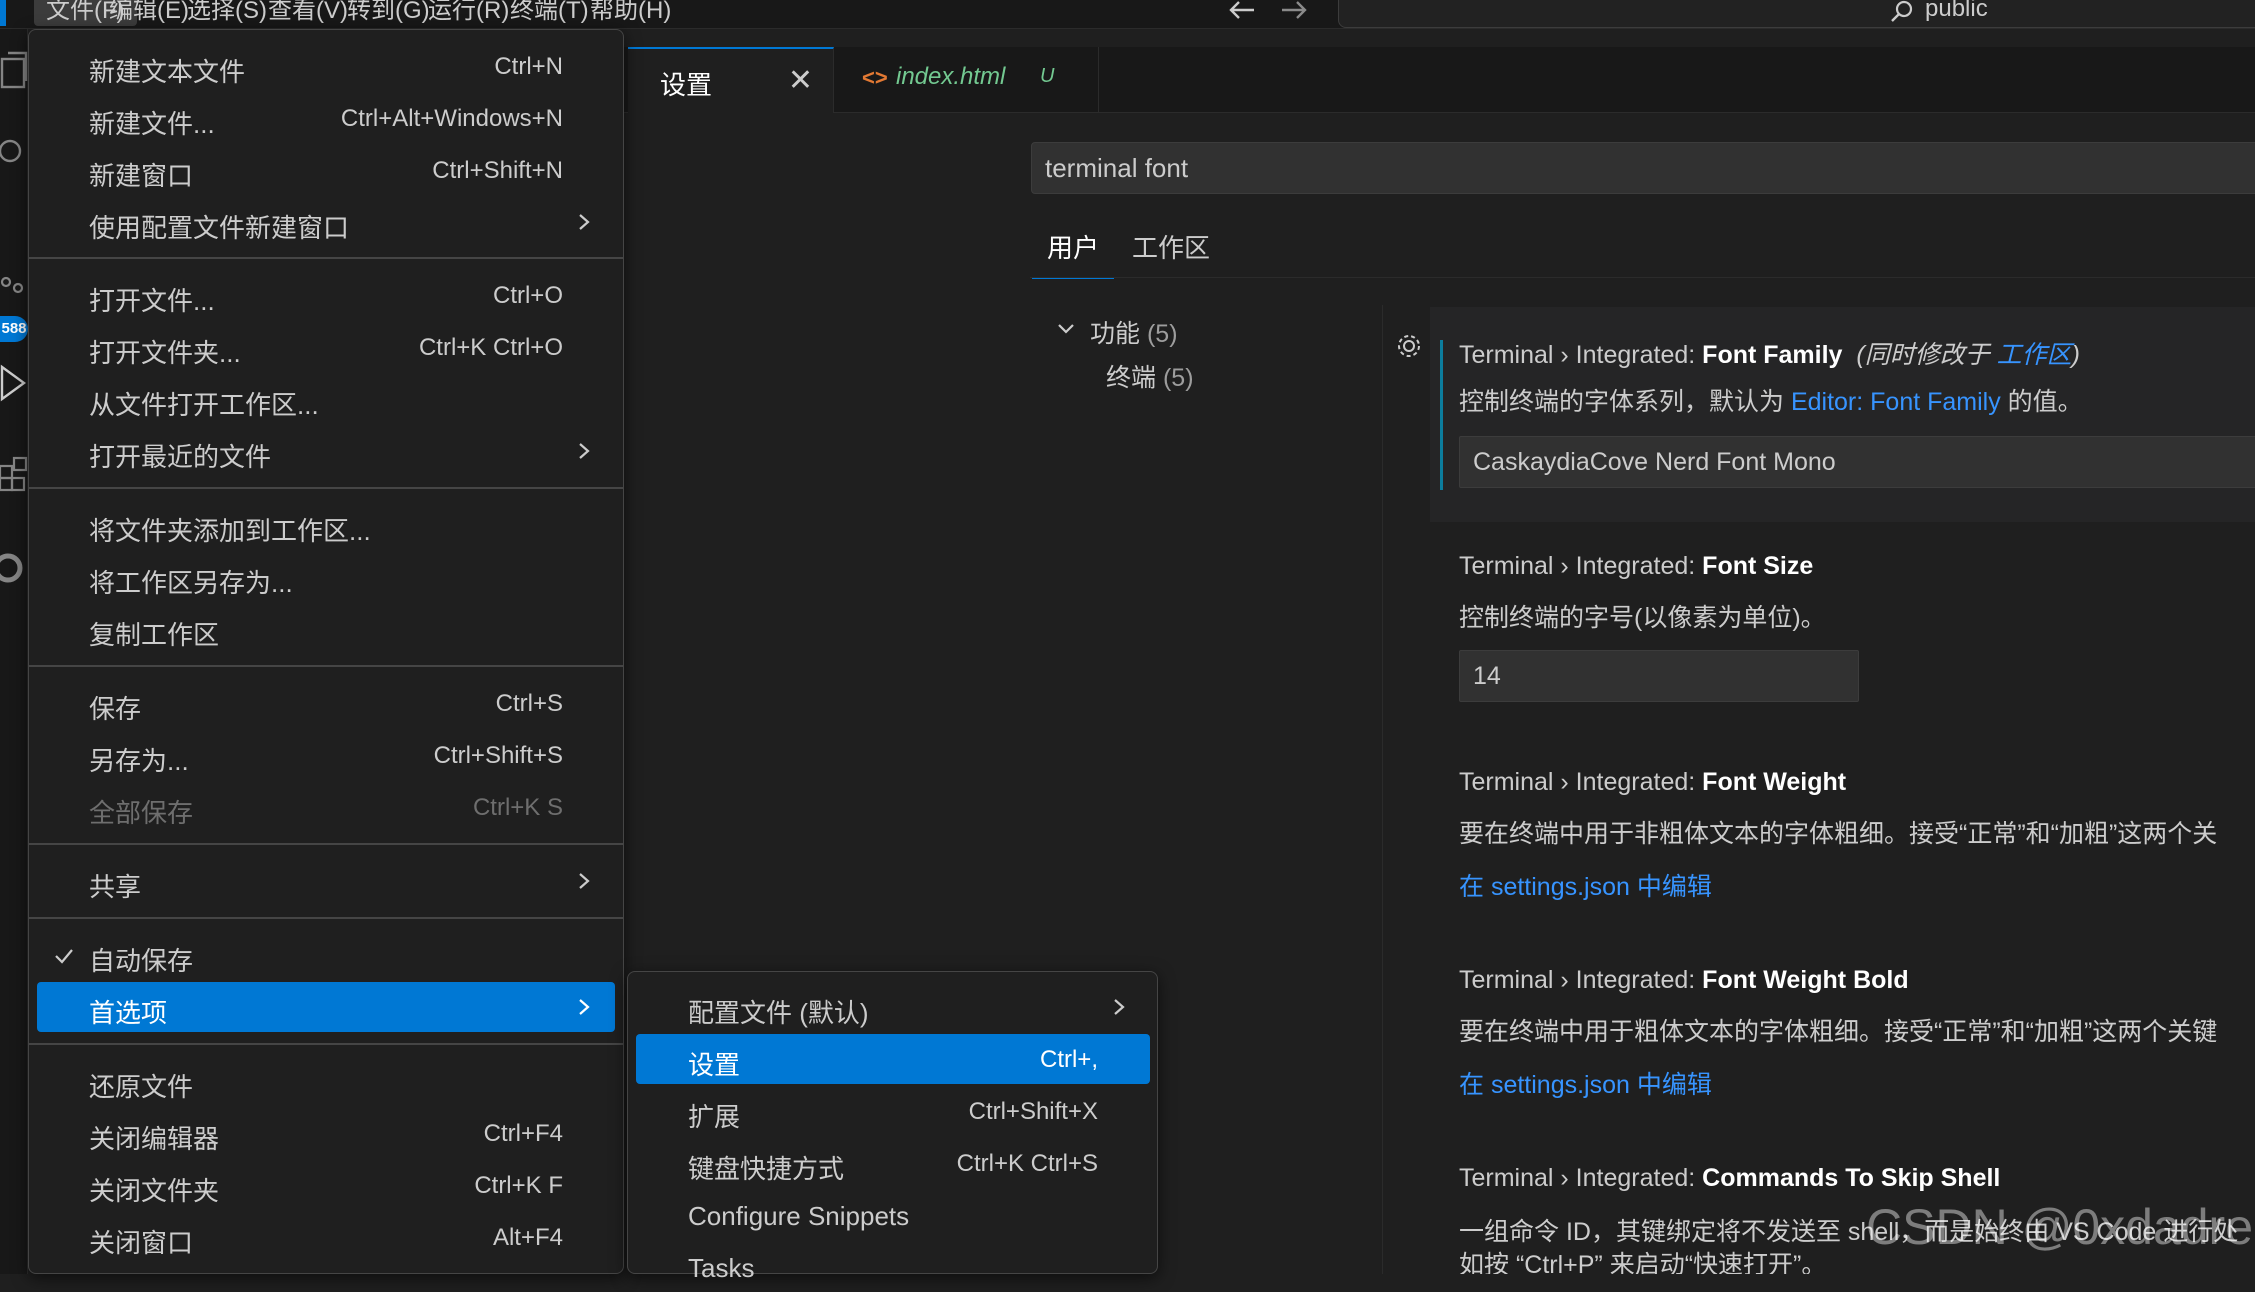 This screenshot has width=2255, height=1292. I want to click on setting-description: 控制终端的字体系列，默认为 Editor: Font Family 的值。, so click(1771, 402).